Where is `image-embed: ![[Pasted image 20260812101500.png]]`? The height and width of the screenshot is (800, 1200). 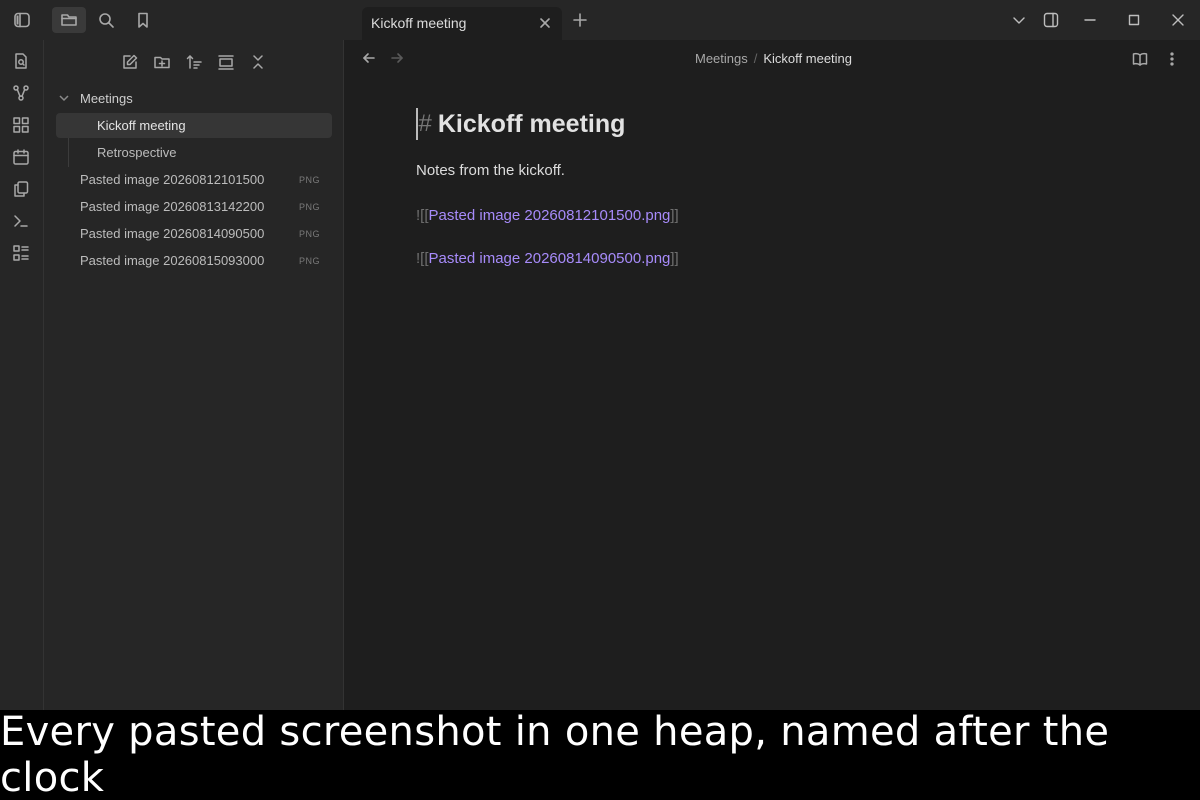 image-embed: ![[Pasted image 20260812101500.png]] is located at coordinates (547, 215).